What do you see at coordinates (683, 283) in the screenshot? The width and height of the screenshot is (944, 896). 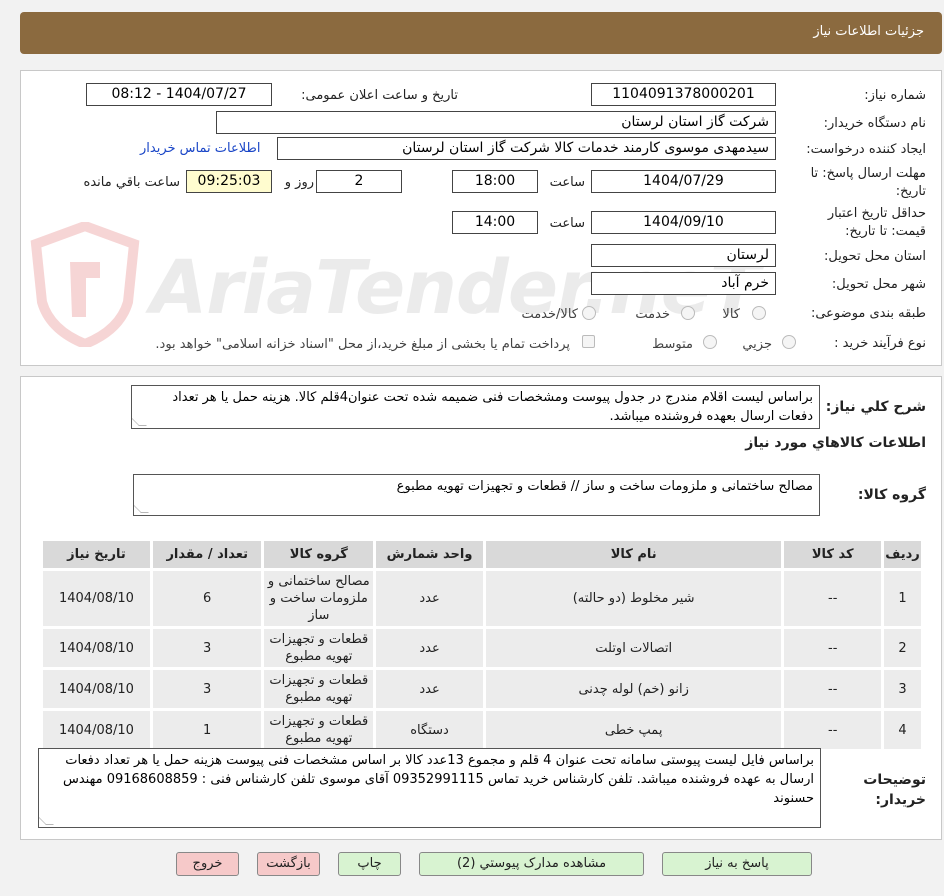 I see `city-field: خرم آباد` at bounding box center [683, 283].